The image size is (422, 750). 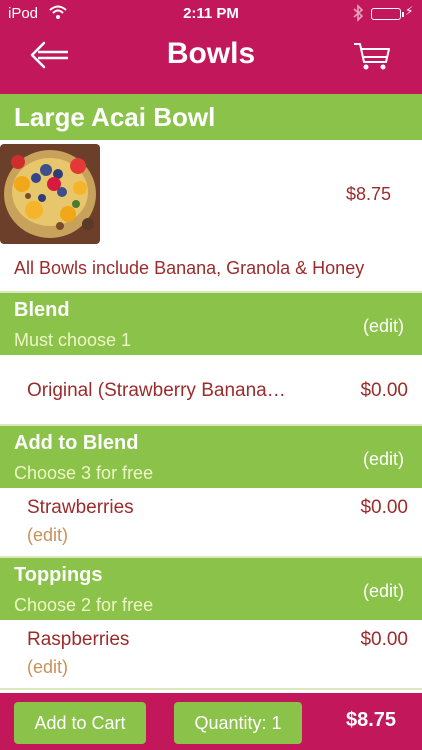 I want to click on total-price: $8.75, so click(x=371, y=720).